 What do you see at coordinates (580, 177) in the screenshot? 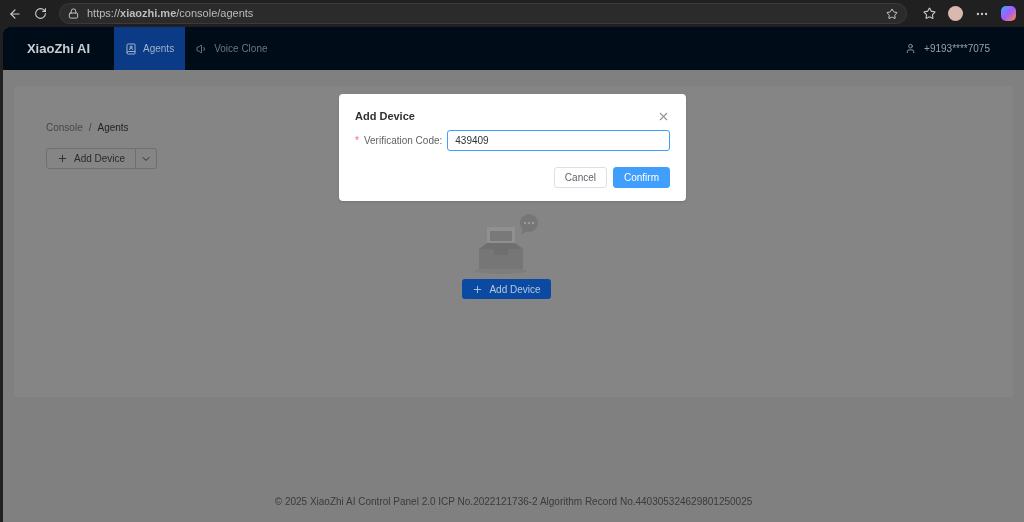
I see `cancel-button: Cancel` at bounding box center [580, 177].